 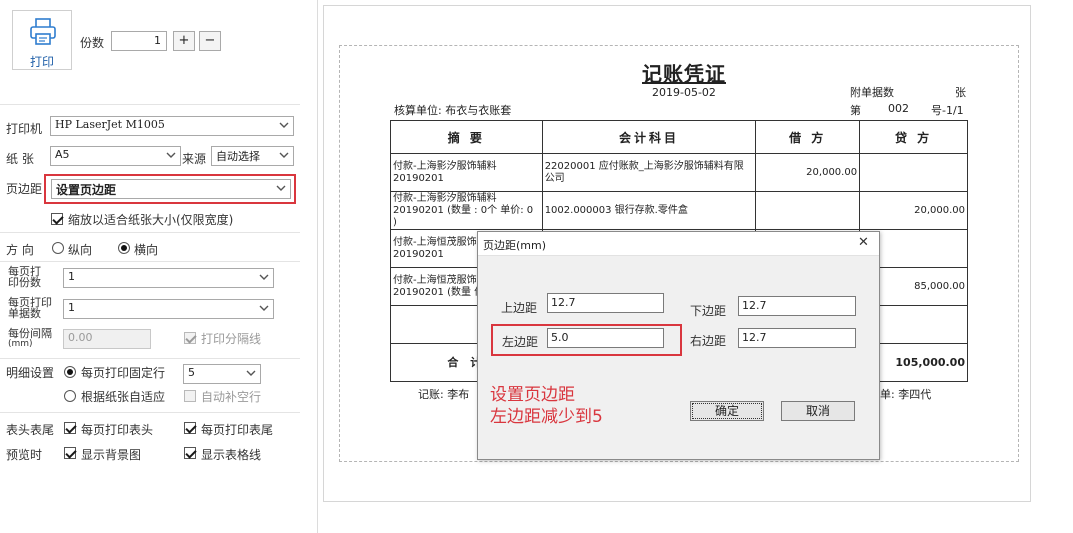 I want to click on source-label: 来源, so click(x=194, y=159).